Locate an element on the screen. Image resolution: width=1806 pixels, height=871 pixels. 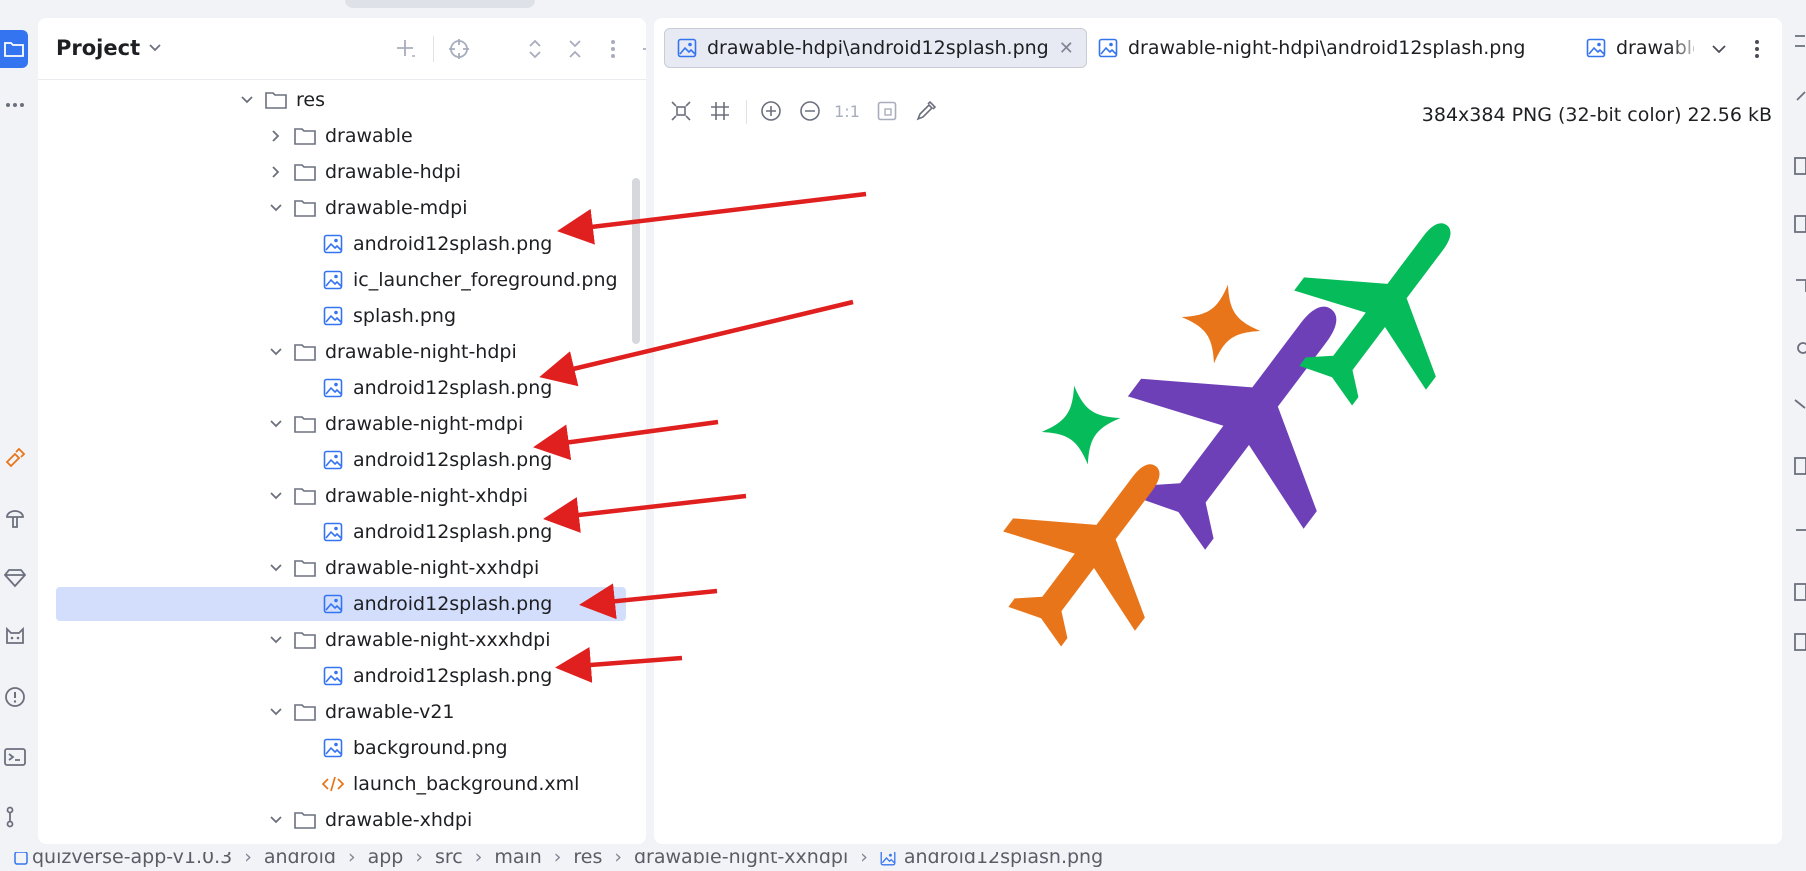
tree-item-label: drawable-night-xxhdpi is located at coordinates (432, 568).